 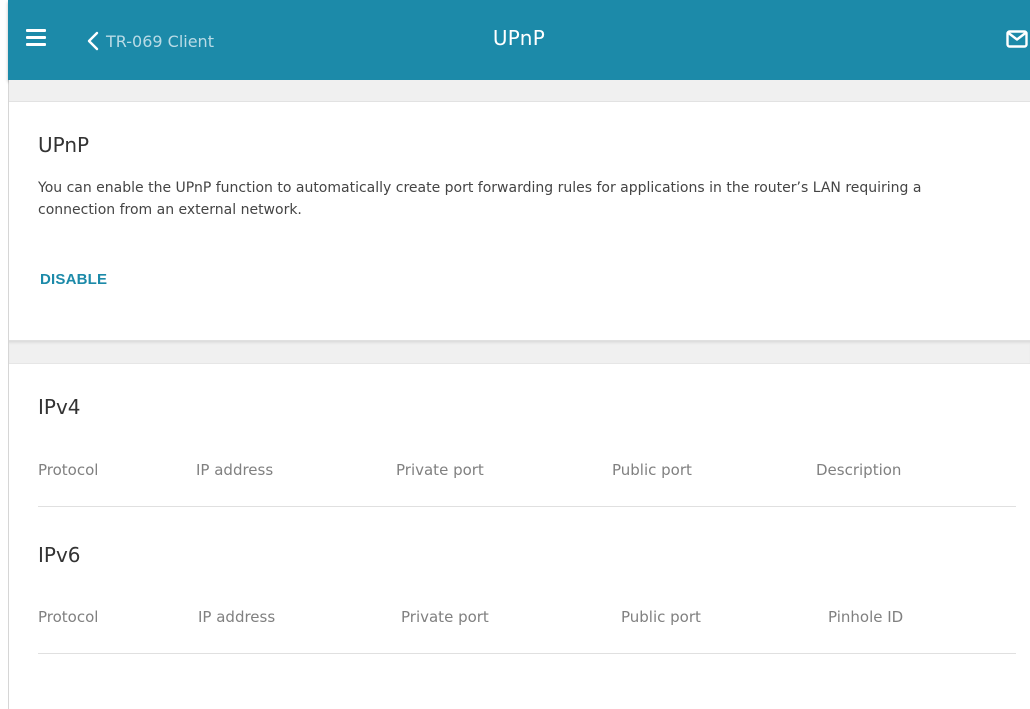 I want to click on ipv6-column-pinhole-id: Pinhole ID, so click(x=866, y=617).